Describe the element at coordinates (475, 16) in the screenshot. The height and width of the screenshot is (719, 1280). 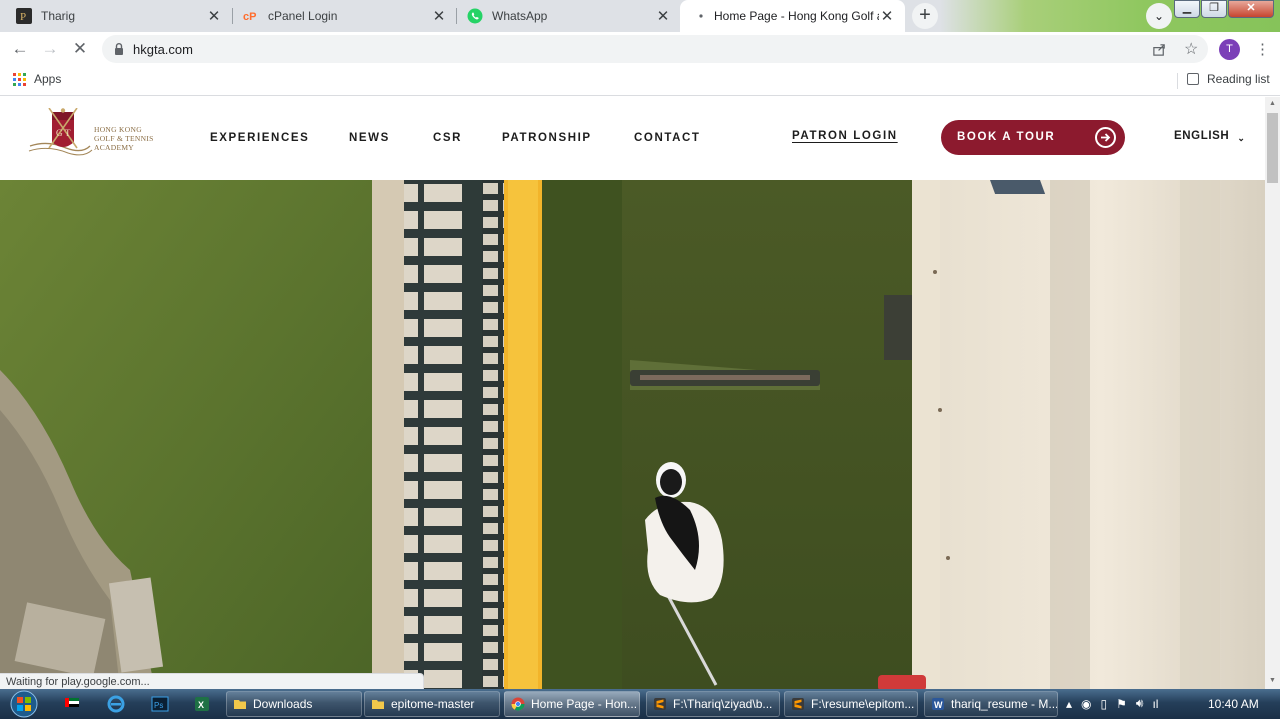
I see `whatsapp-favicon` at that location.